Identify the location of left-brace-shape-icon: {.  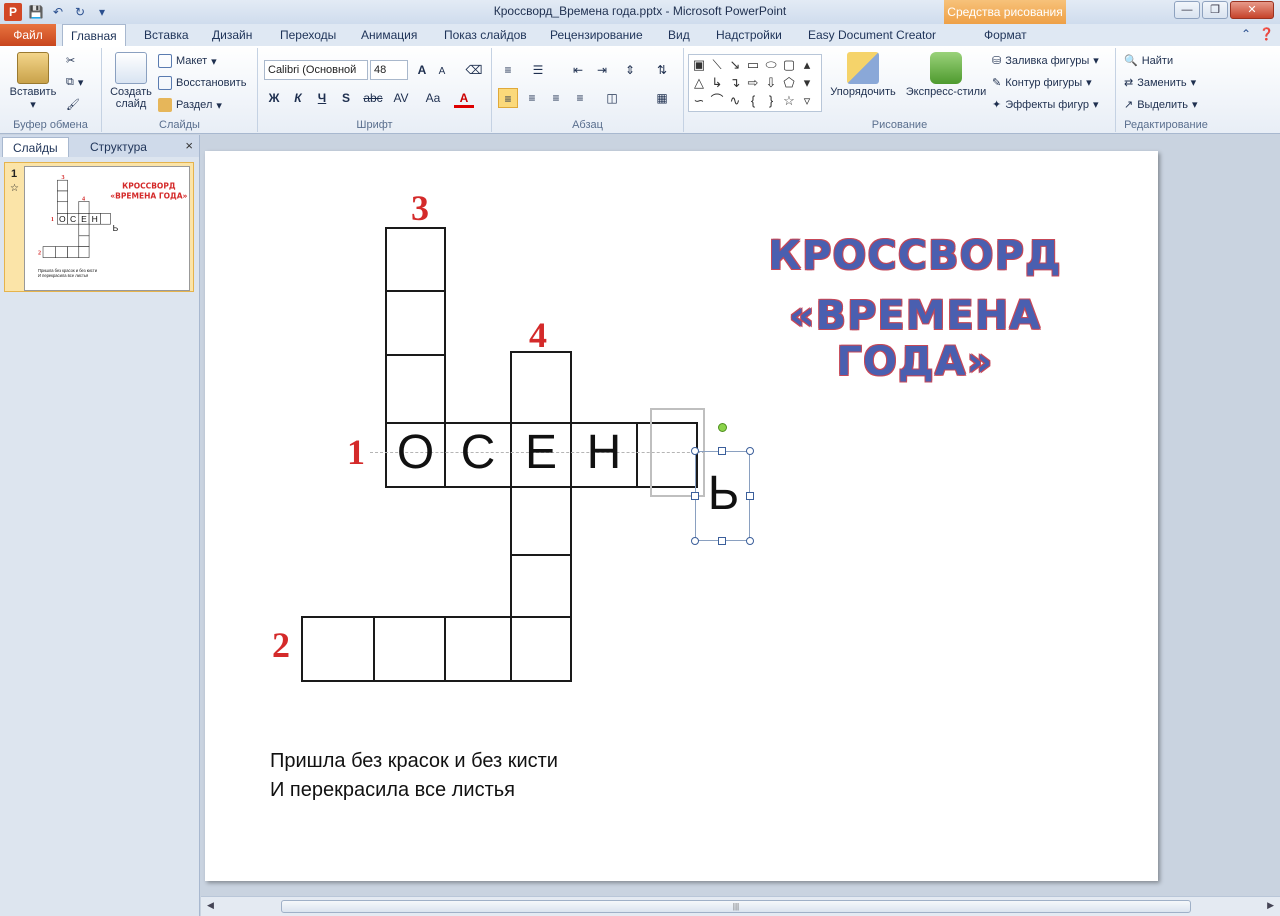
(753, 101).